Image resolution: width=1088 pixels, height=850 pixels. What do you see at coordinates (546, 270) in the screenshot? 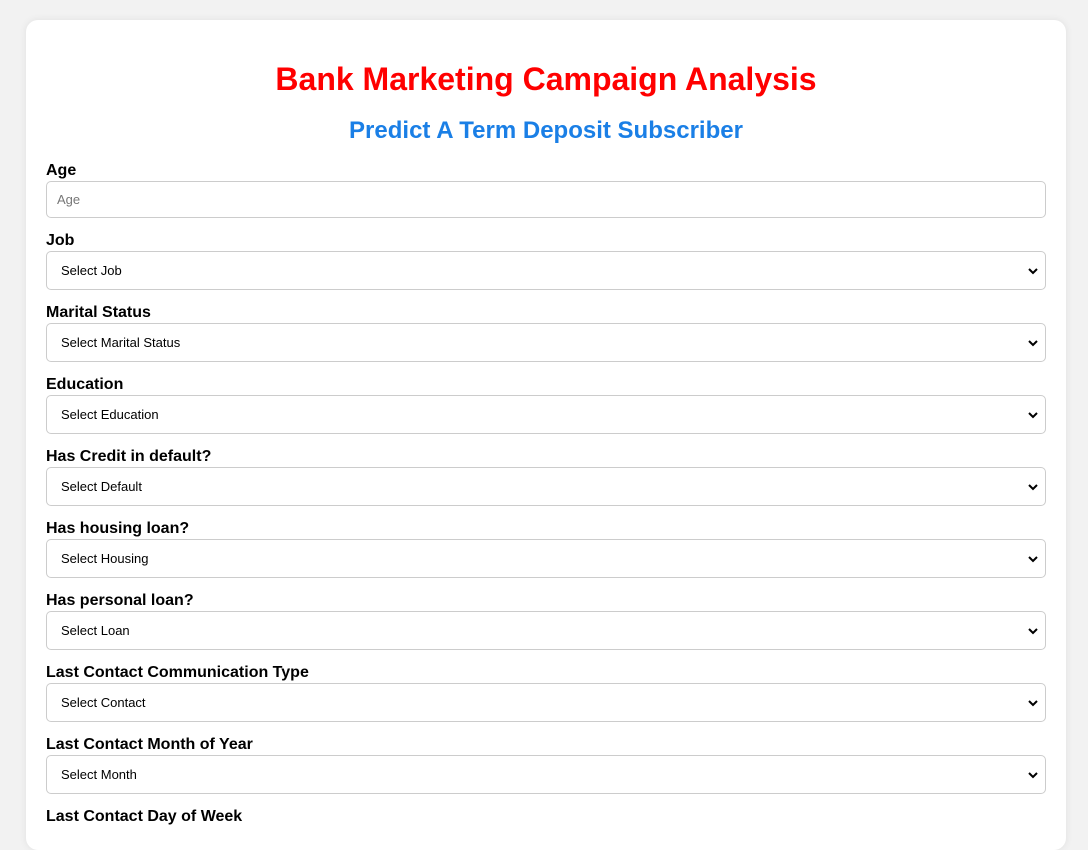
I see `job-select: Select Job` at bounding box center [546, 270].